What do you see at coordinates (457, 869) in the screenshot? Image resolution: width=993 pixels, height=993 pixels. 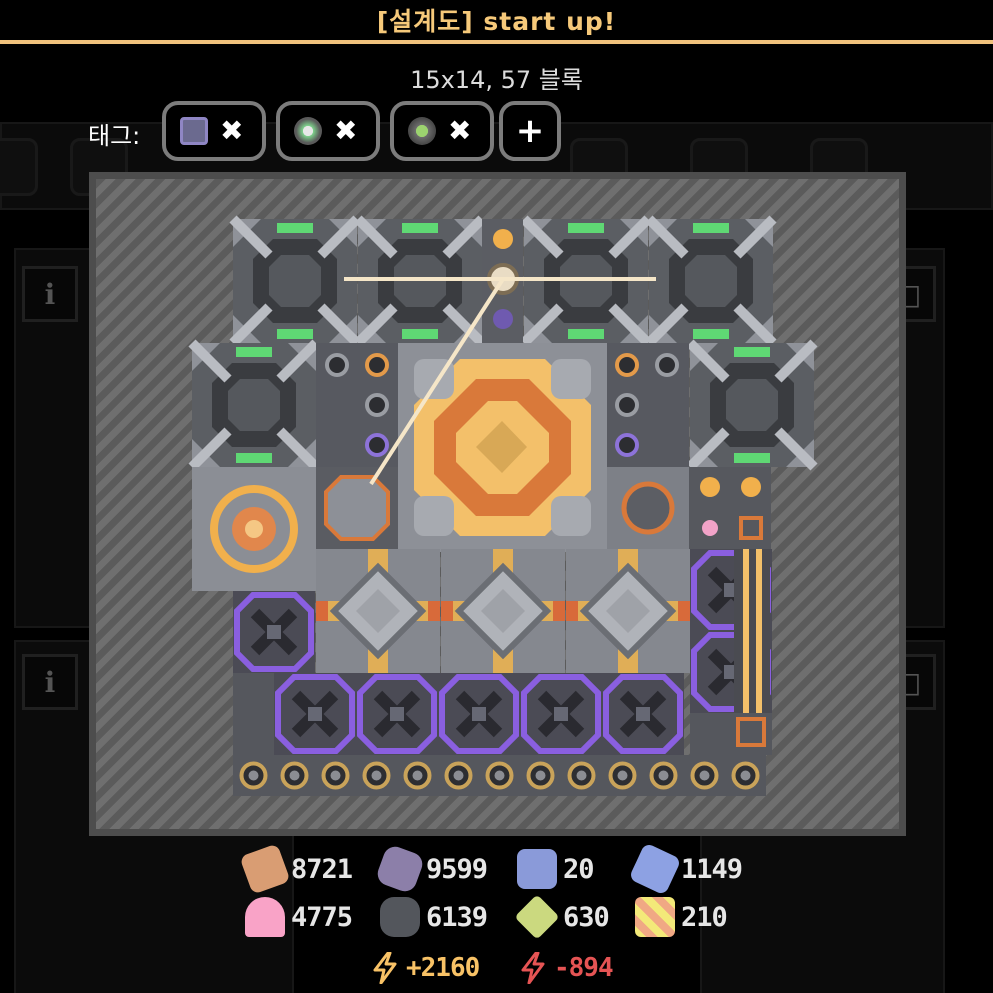 I see `requirement-value: 9599` at bounding box center [457, 869].